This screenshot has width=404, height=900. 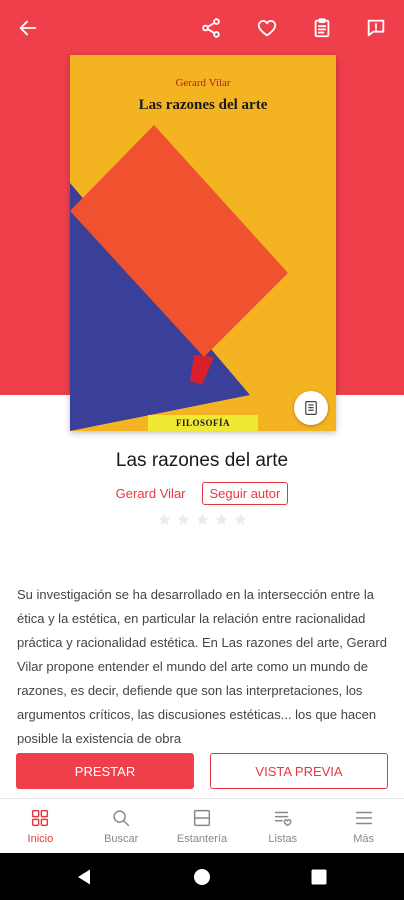 I want to click on nav-item-listas: Listas, so click(x=282, y=826).